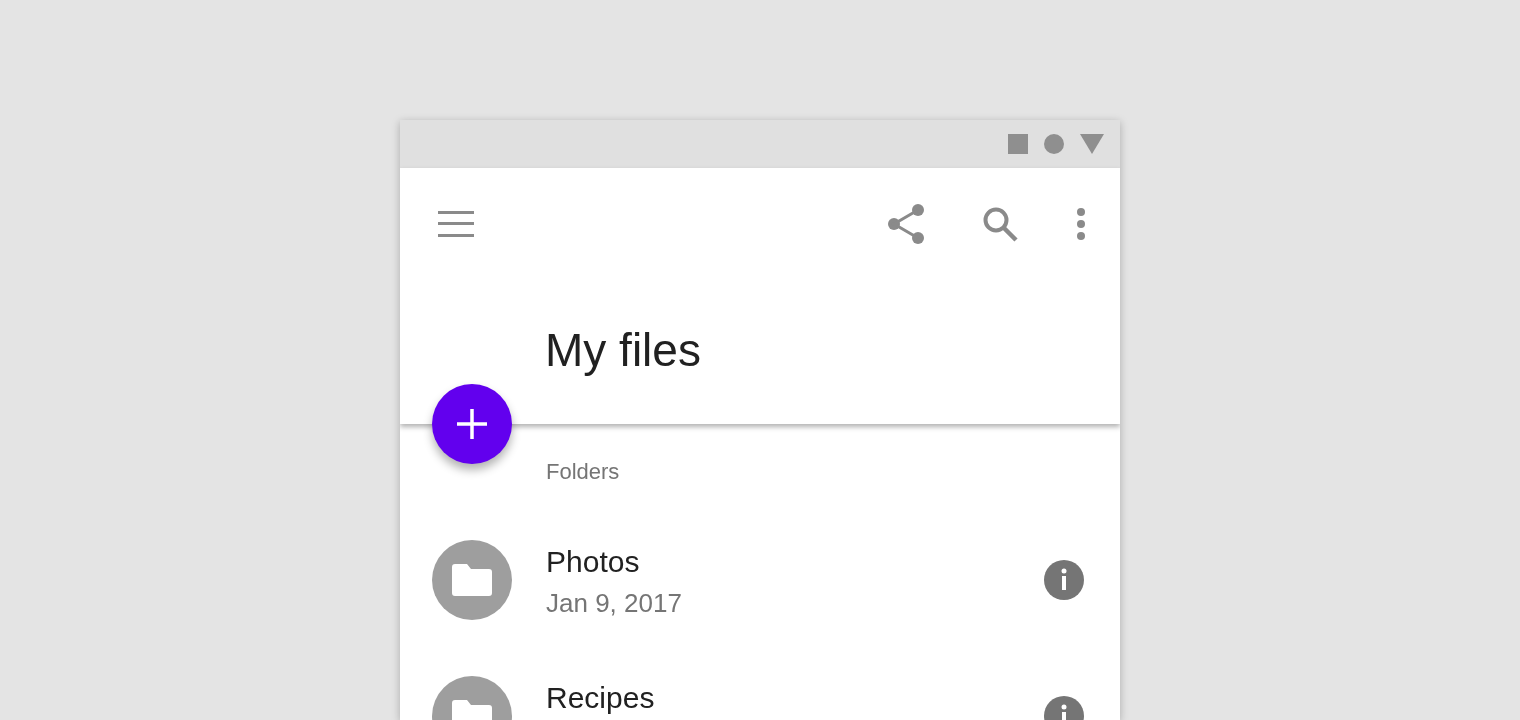  I want to click on circle-icon, so click(1054, 144).